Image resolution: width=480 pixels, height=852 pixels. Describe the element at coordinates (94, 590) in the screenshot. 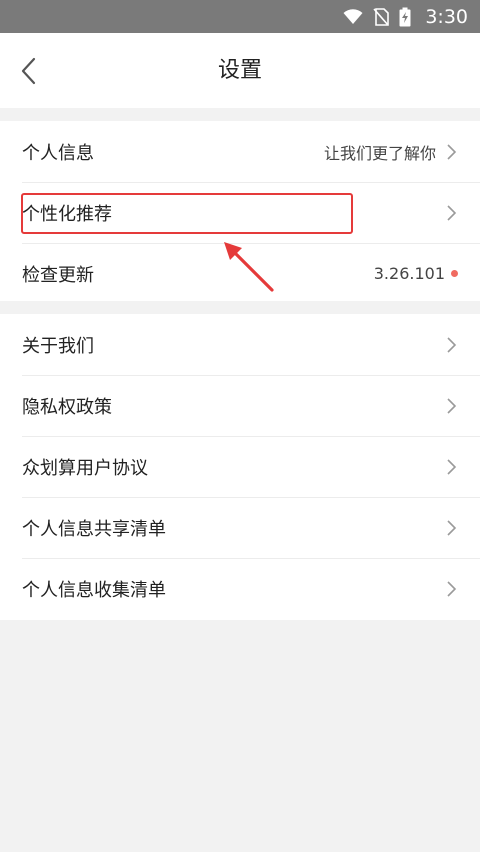

I see `row-label: 个人信息收集清单` at that location.